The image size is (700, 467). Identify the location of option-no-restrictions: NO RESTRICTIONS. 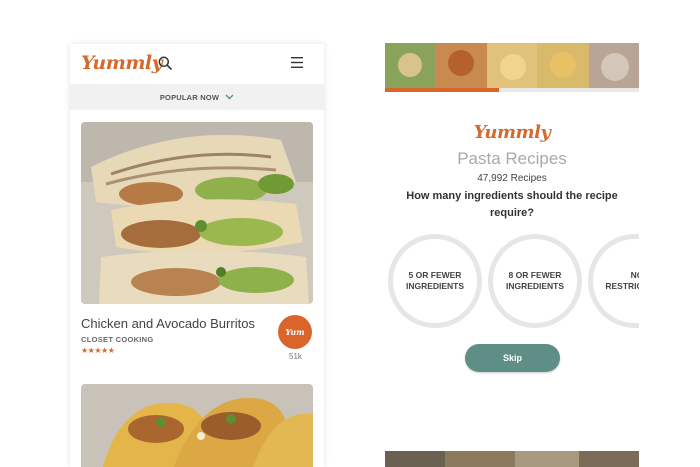
(613, 281).